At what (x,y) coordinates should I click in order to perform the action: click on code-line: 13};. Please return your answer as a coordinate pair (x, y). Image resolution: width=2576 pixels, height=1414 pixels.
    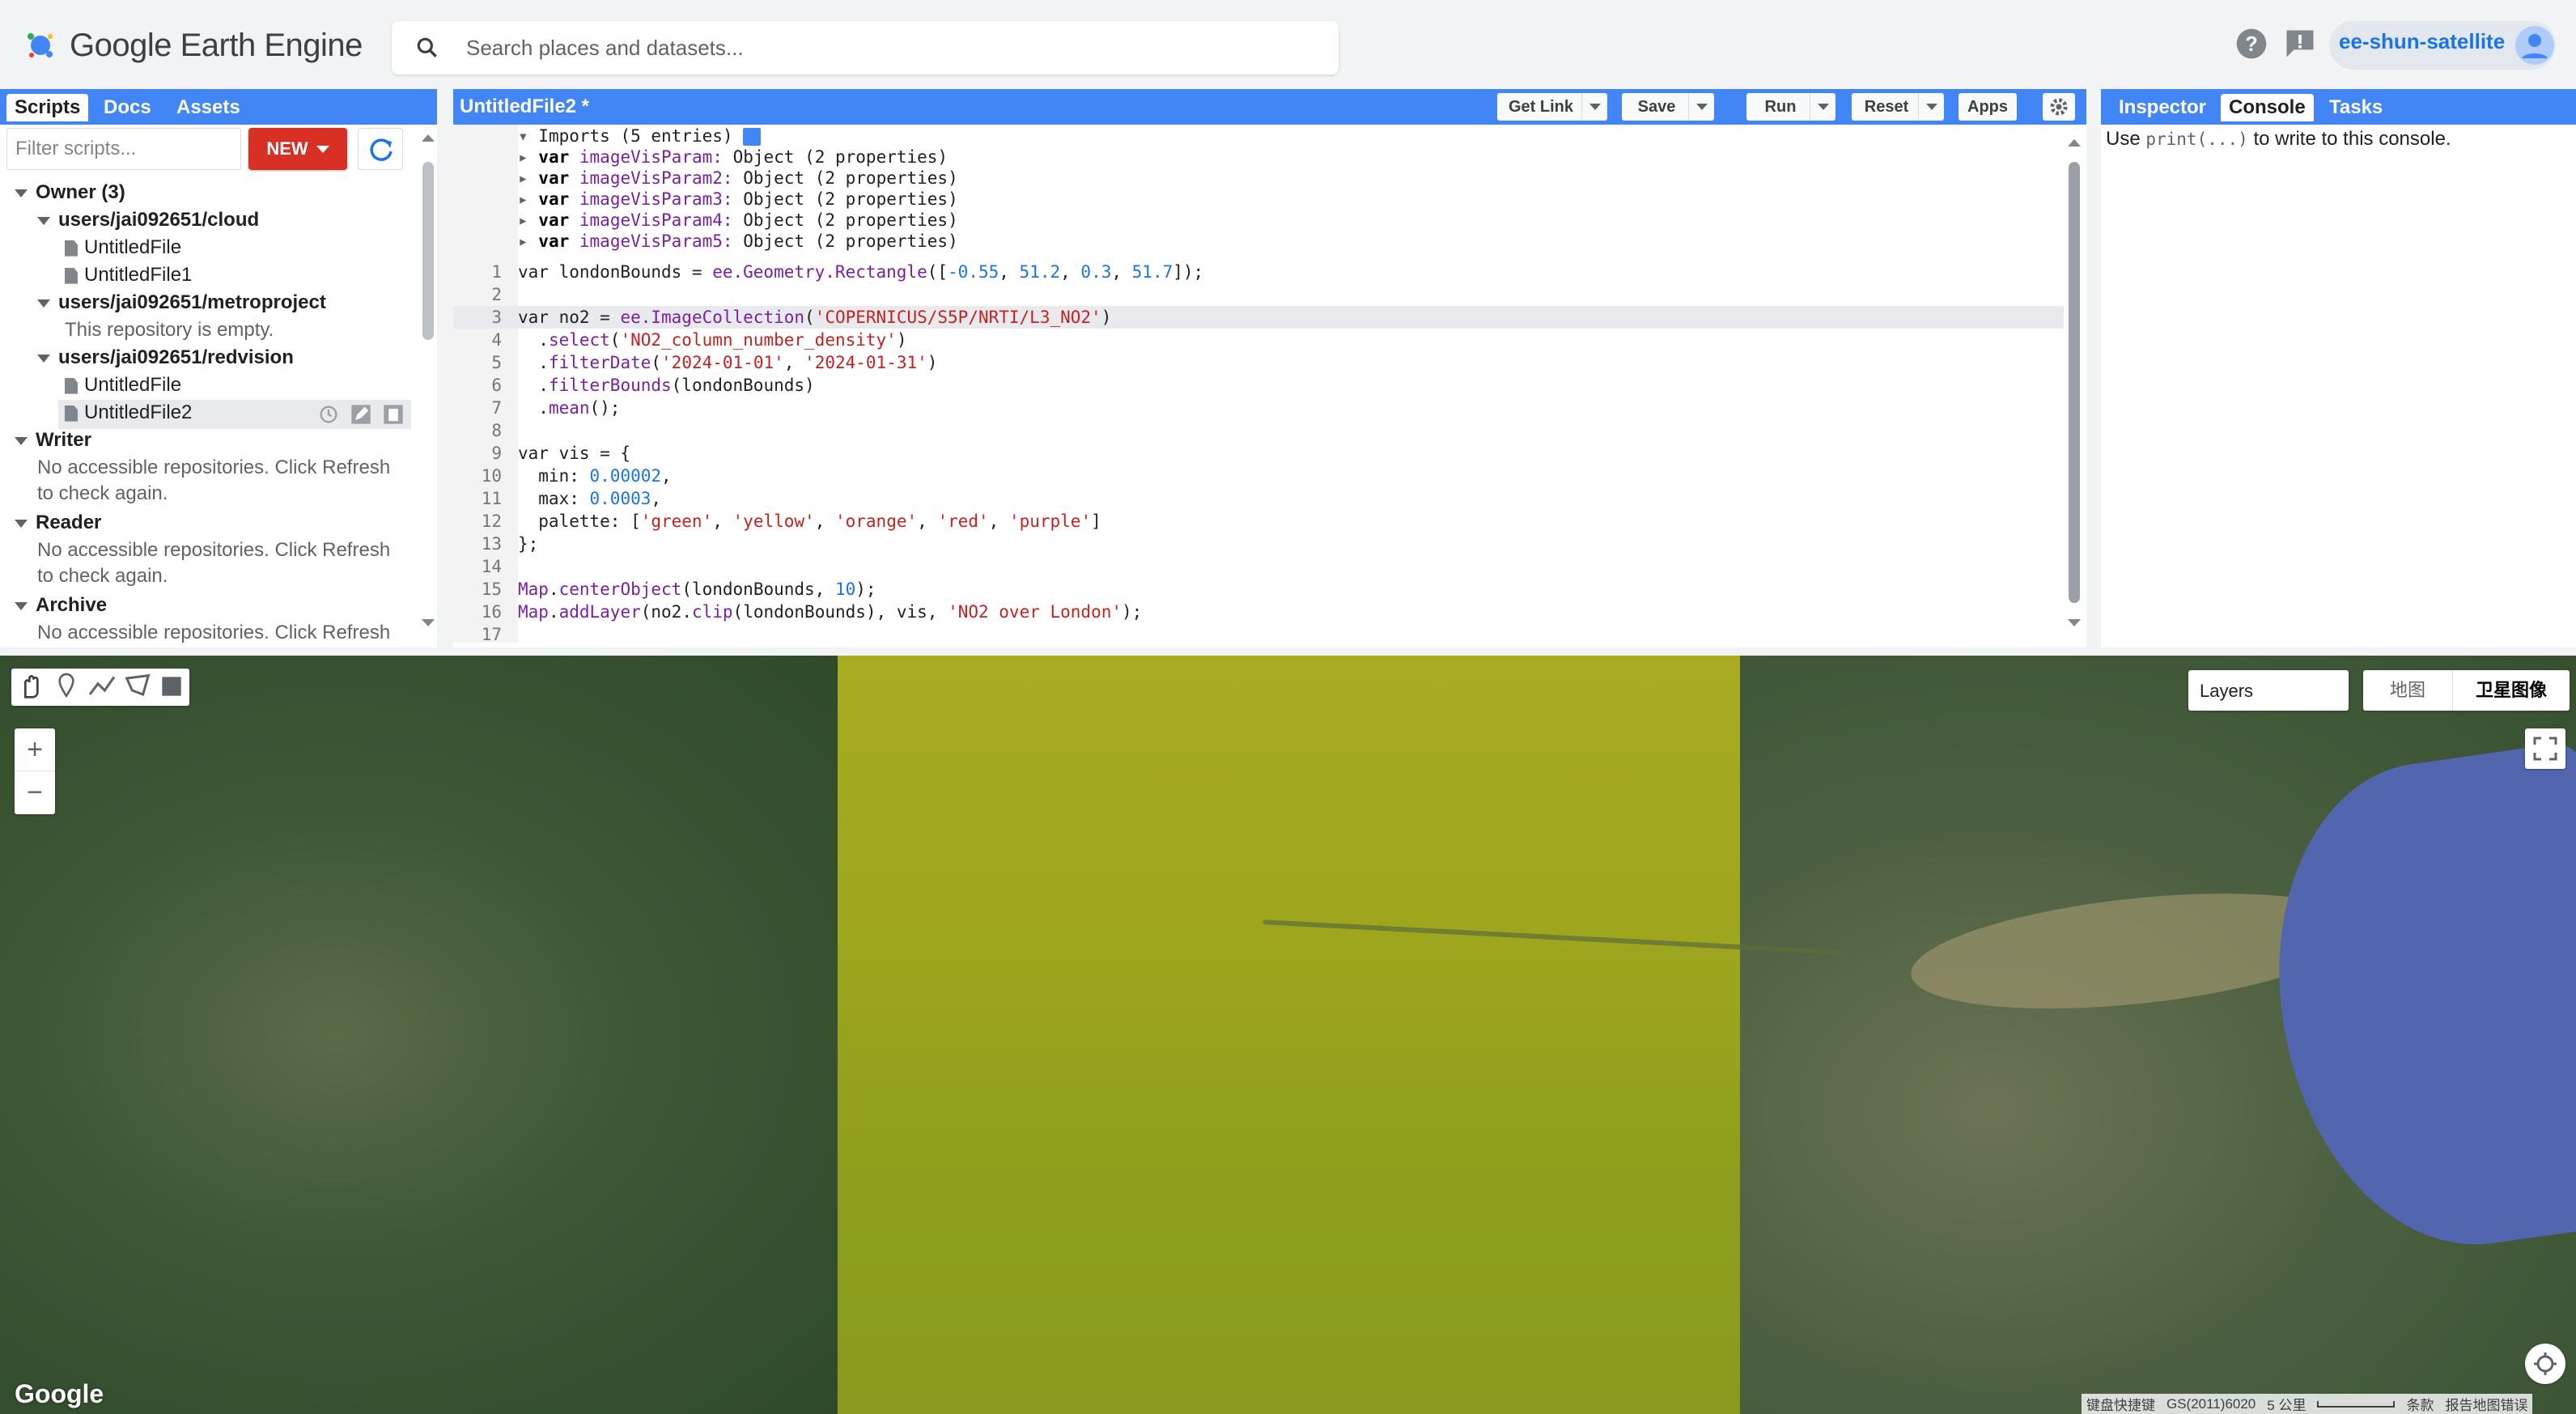
    Looking at the image, I should click on (1258, 544).